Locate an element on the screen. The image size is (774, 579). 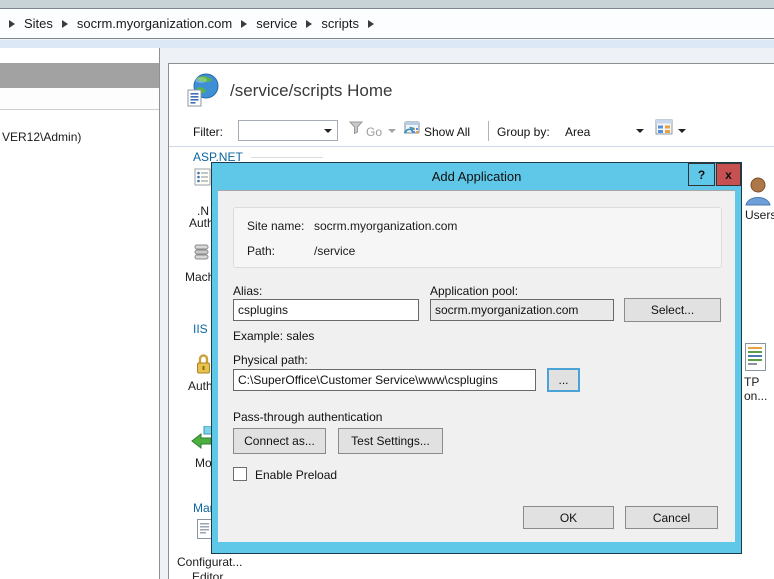
machine-key-label: Mach is located at coordinates (199, 277).